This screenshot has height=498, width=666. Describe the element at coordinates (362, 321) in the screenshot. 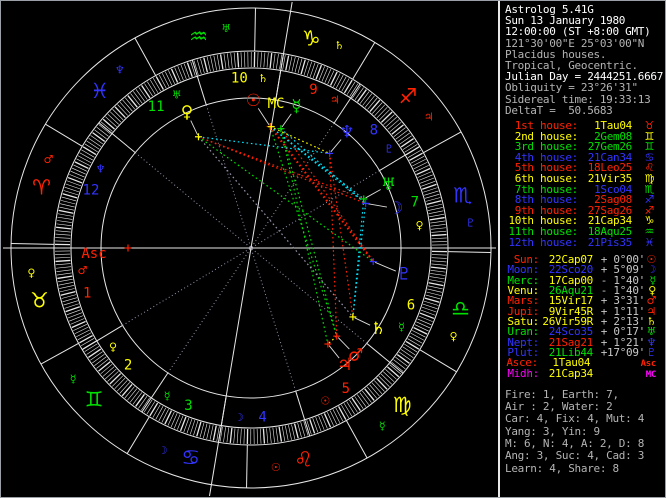

I see `planet-pointer-line` at that location.